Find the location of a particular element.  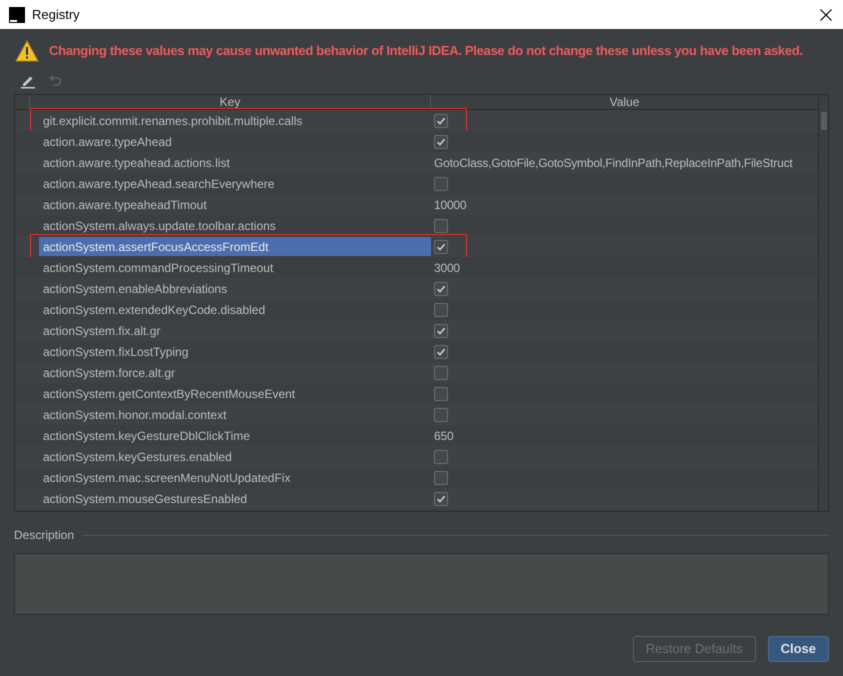

column-header: Key is located at coordinates (230, 102).